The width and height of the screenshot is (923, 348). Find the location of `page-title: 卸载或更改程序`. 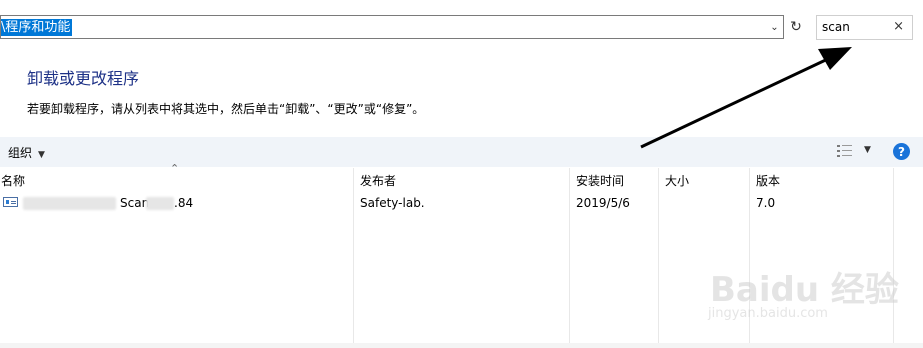

page-title: 卸载或更改程序 is located at coordinates (83, 78).